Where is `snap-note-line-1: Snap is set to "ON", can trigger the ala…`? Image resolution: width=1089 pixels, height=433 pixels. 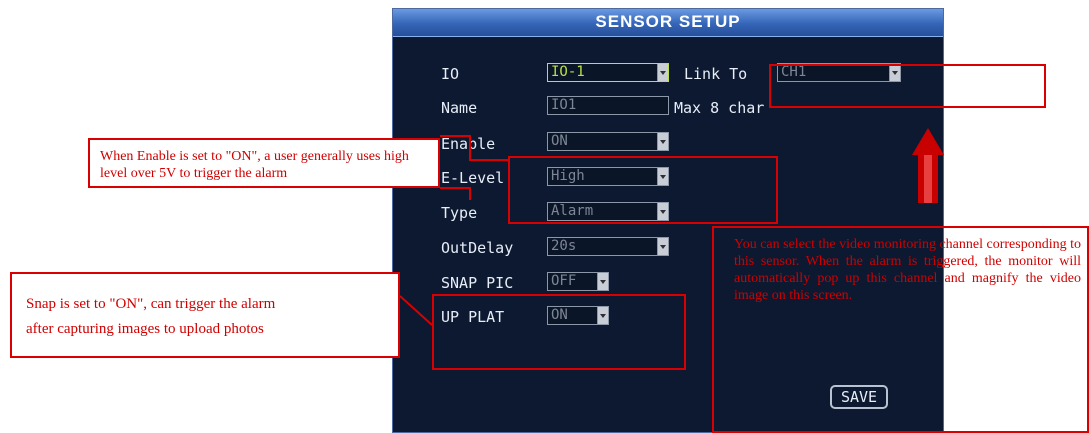 snap-note-line-1: Snap is set to "ON", can trigger the ala… is located at coordinates (151, 304).